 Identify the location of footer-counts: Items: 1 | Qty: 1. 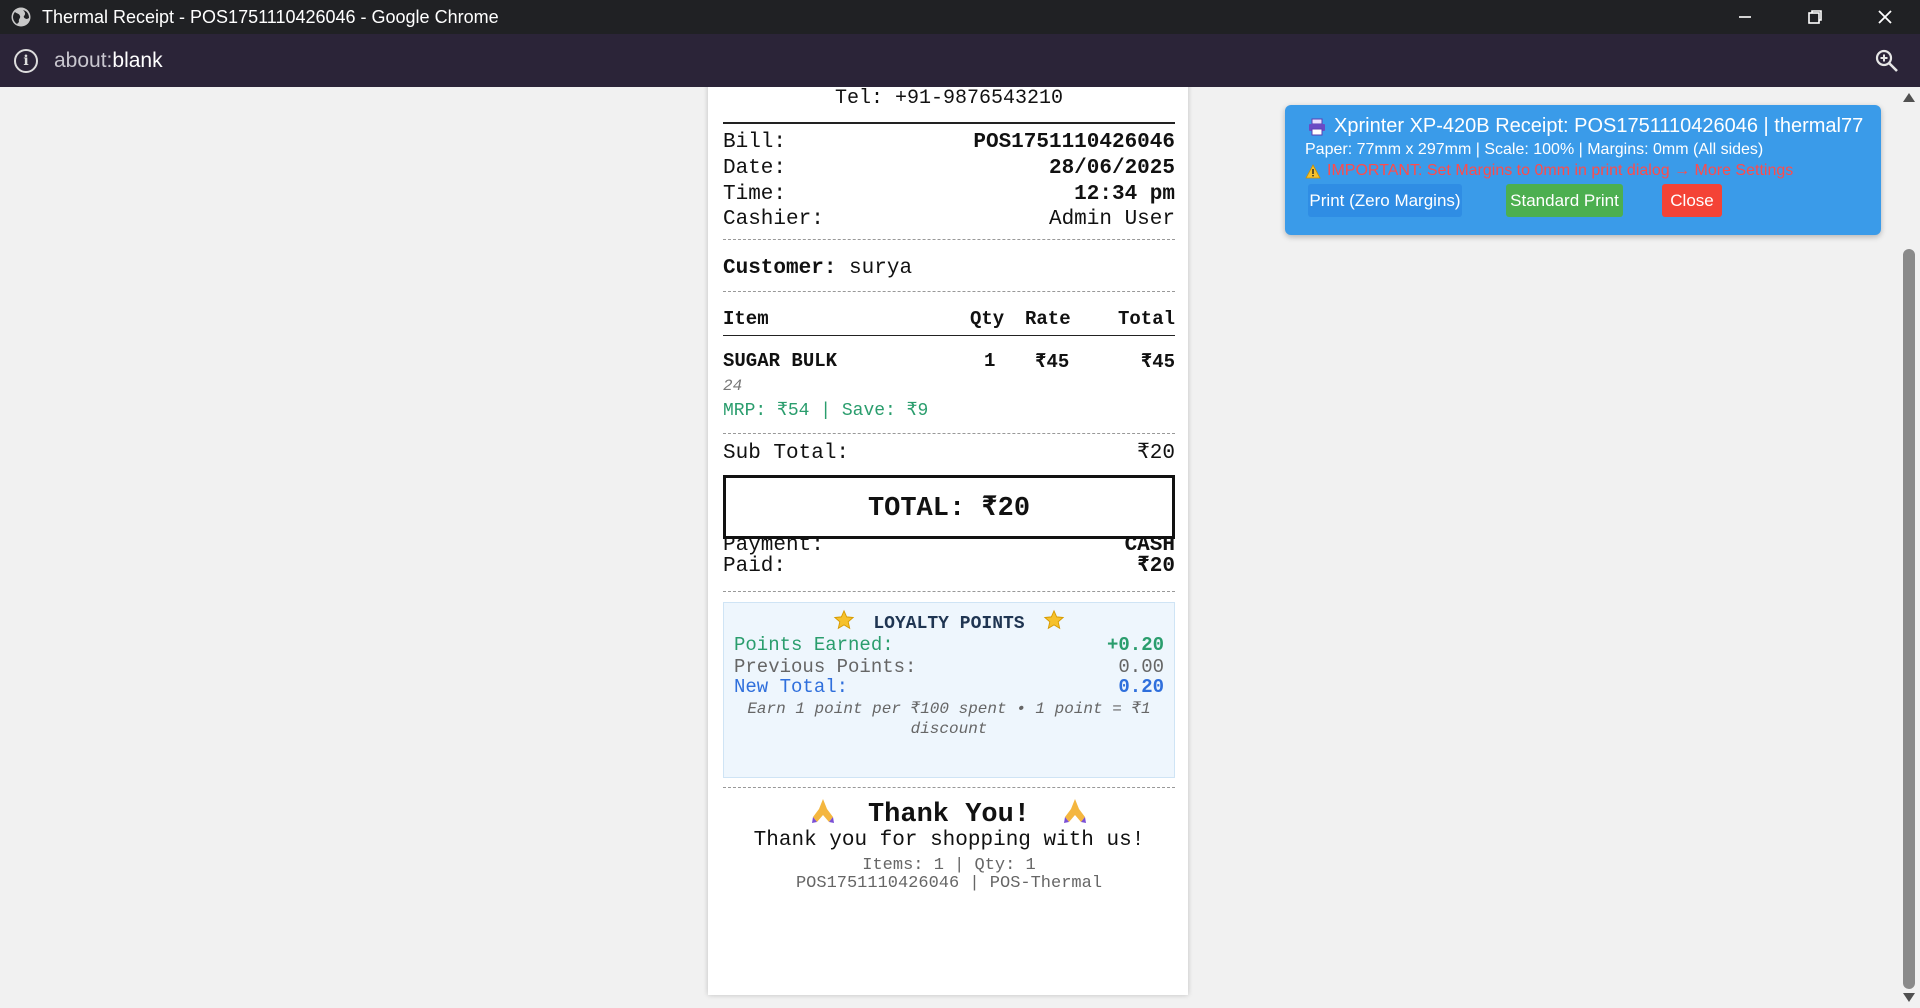
(949, 865).